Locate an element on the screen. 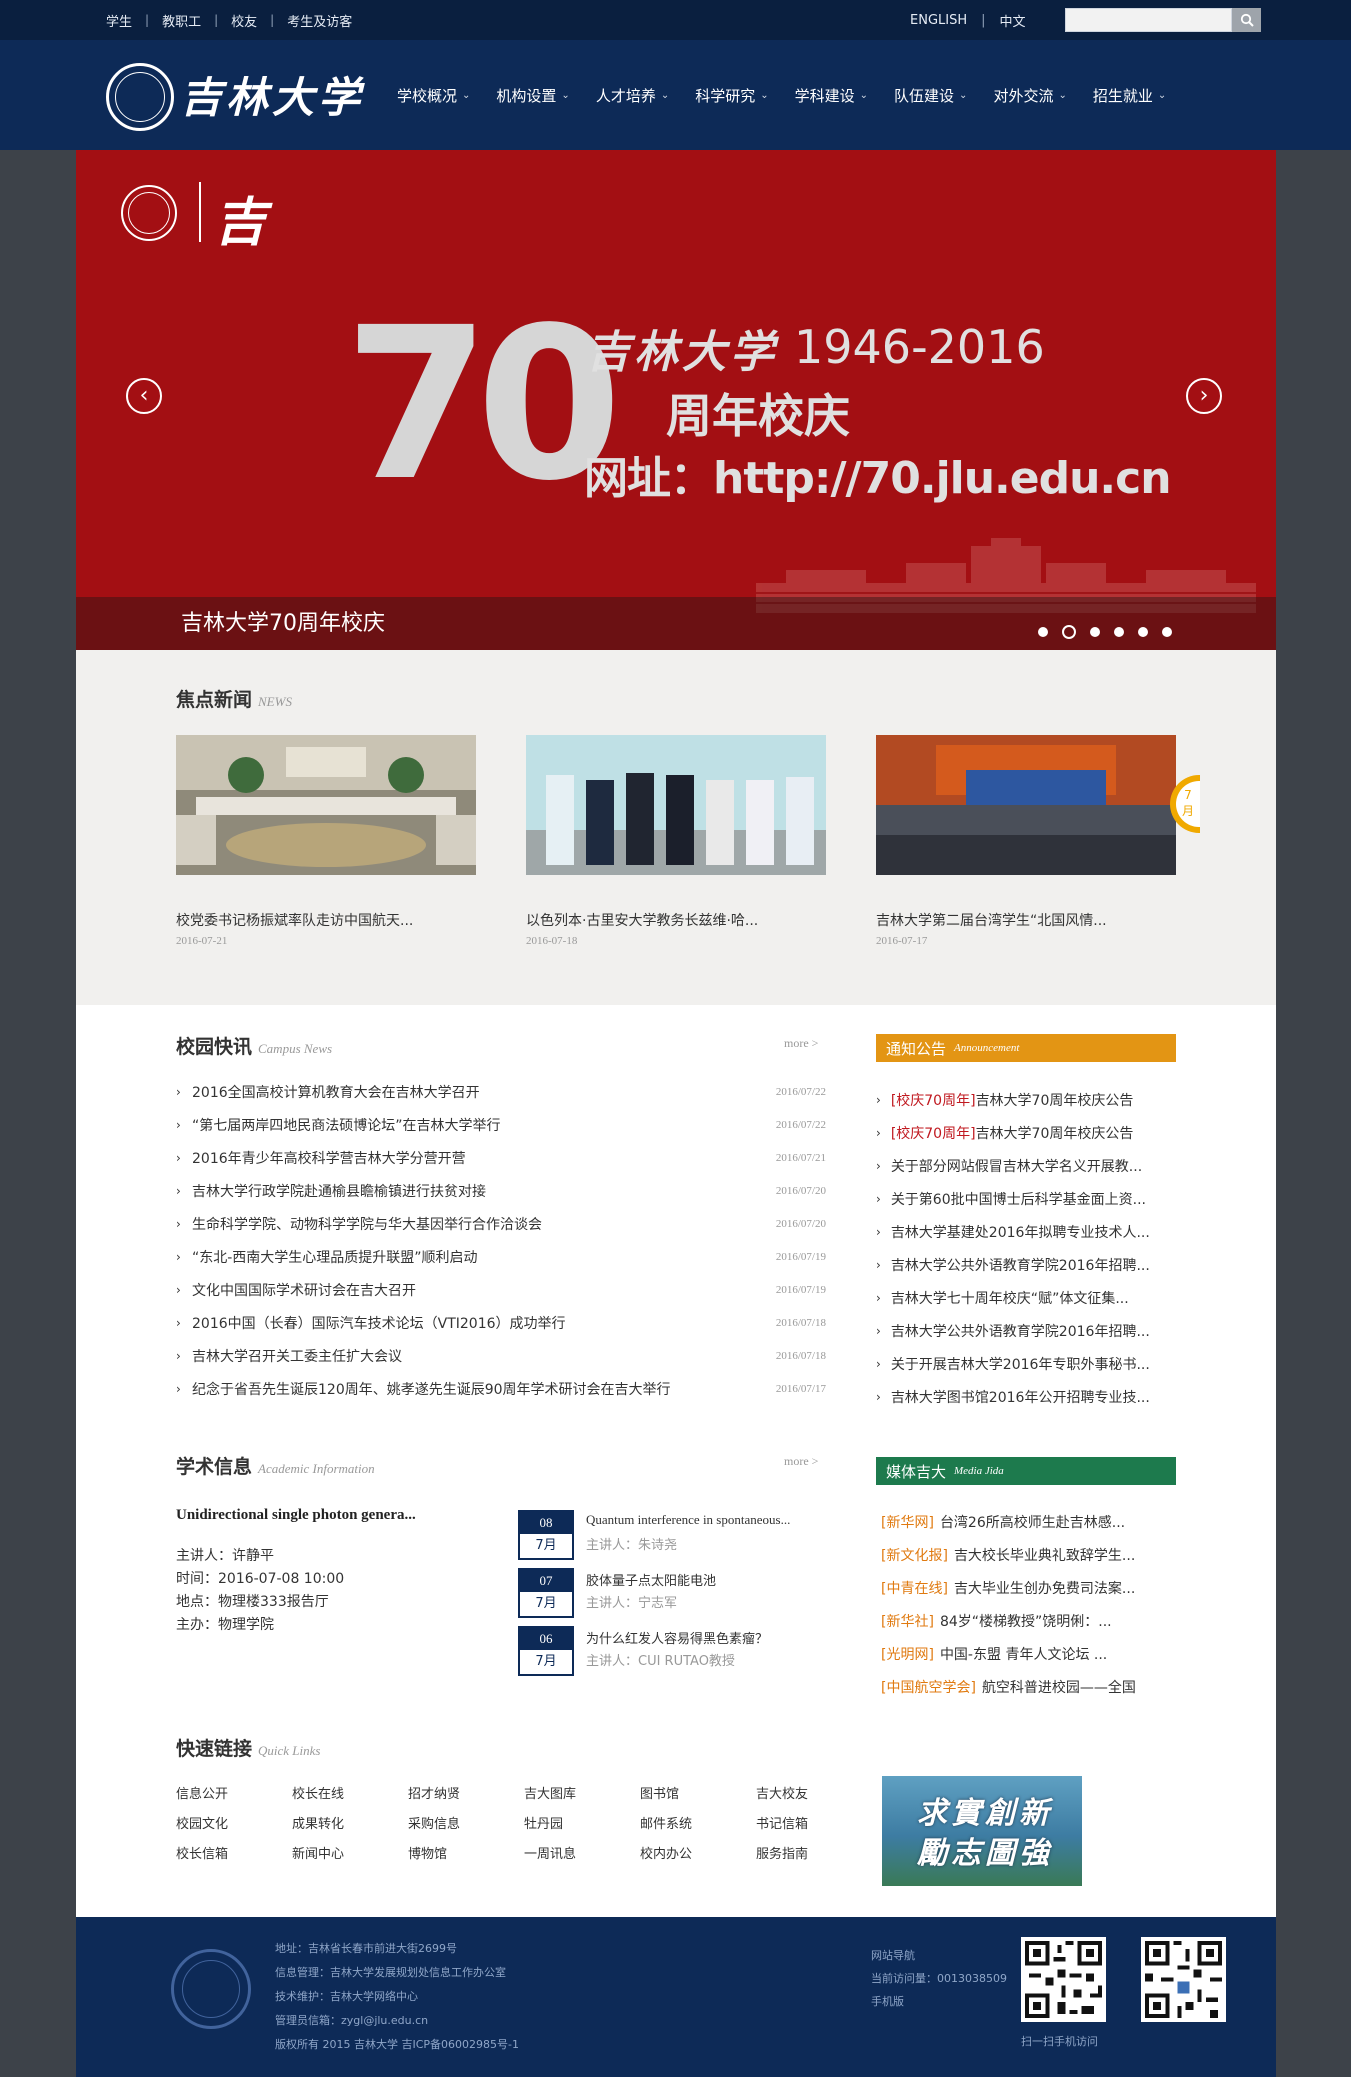 This screenshot has width=1351, height=2077. announcement-header: 通知公告 Announcement is located at coordinates (1026, 1048).